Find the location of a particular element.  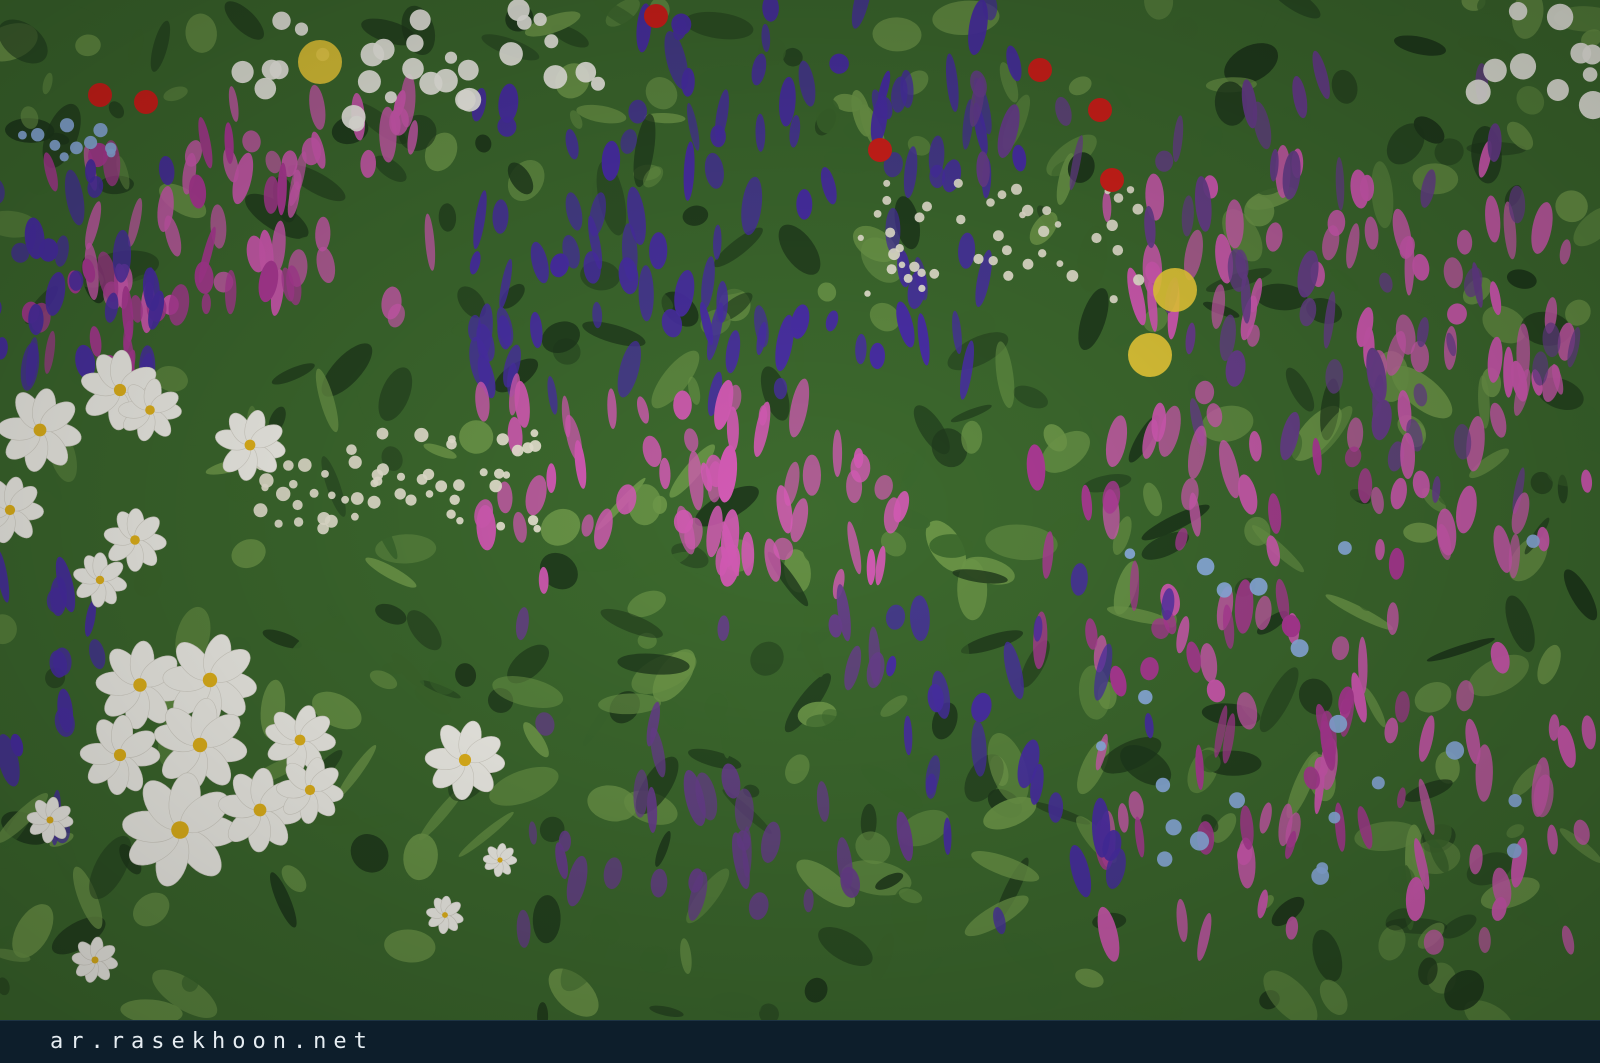

watermark-text: ar.rasekhoon.net is located at coordinates (212, 1041).